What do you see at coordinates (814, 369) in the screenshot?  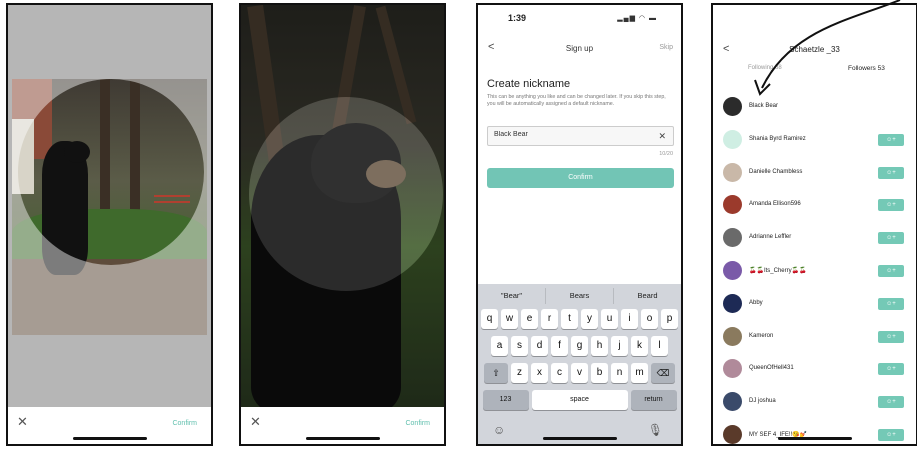 I see `list-item: QueenOfHell431 ☺+` at bounding box center [814, 369].